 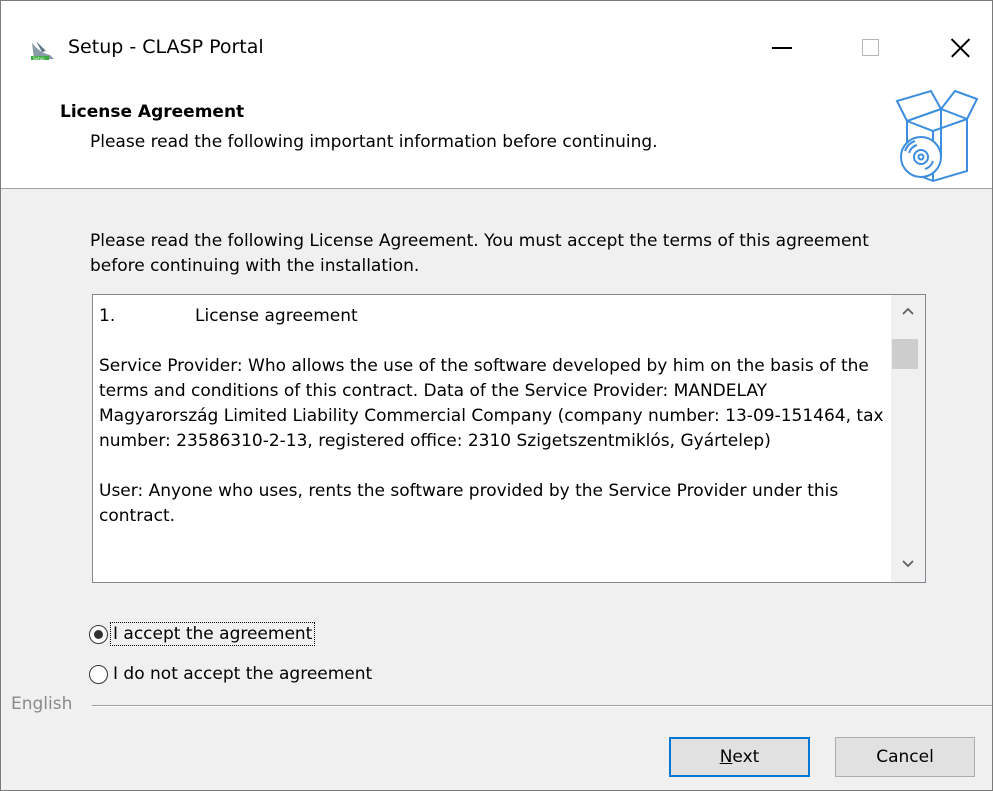 I want to click on maximize-icon, so click(x=871, y=47).